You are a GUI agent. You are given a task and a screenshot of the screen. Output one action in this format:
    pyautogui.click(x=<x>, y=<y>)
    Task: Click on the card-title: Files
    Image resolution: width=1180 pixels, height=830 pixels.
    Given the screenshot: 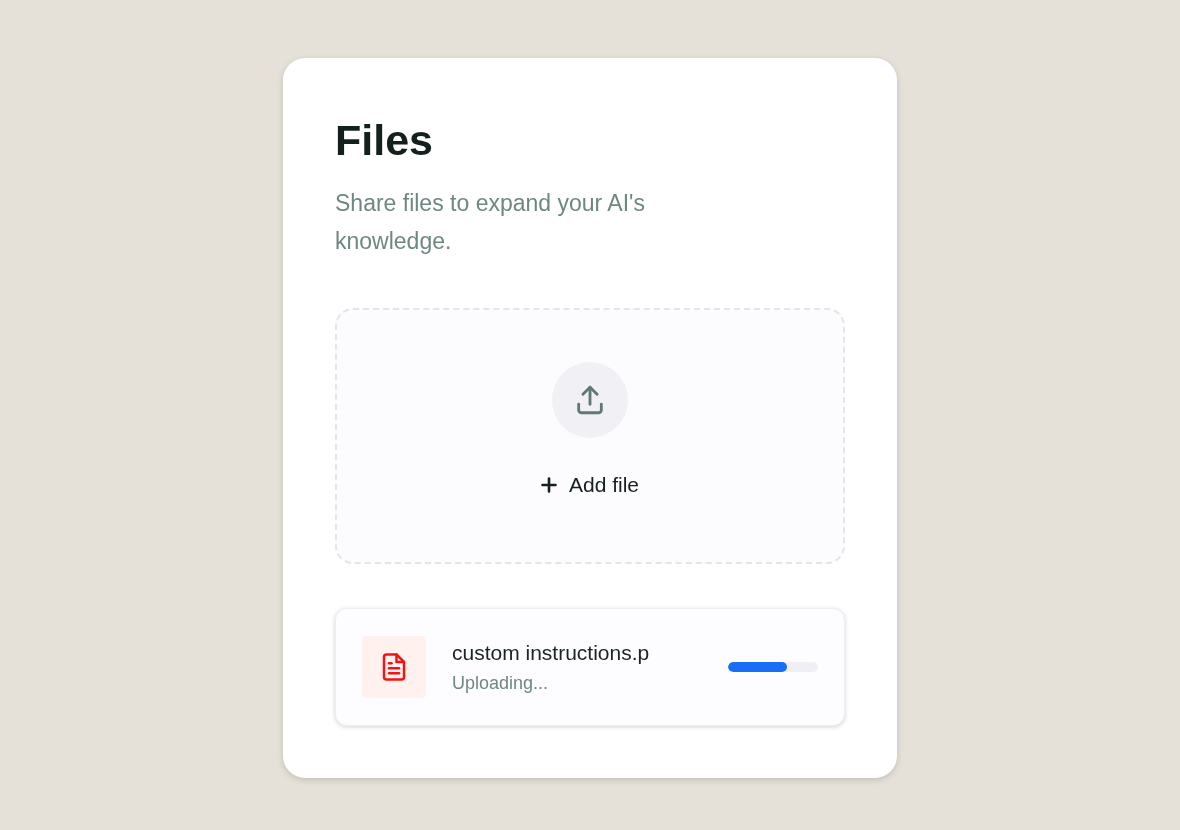 What is the action you would take?
    pyautogui.click(x=384, y=140)
    